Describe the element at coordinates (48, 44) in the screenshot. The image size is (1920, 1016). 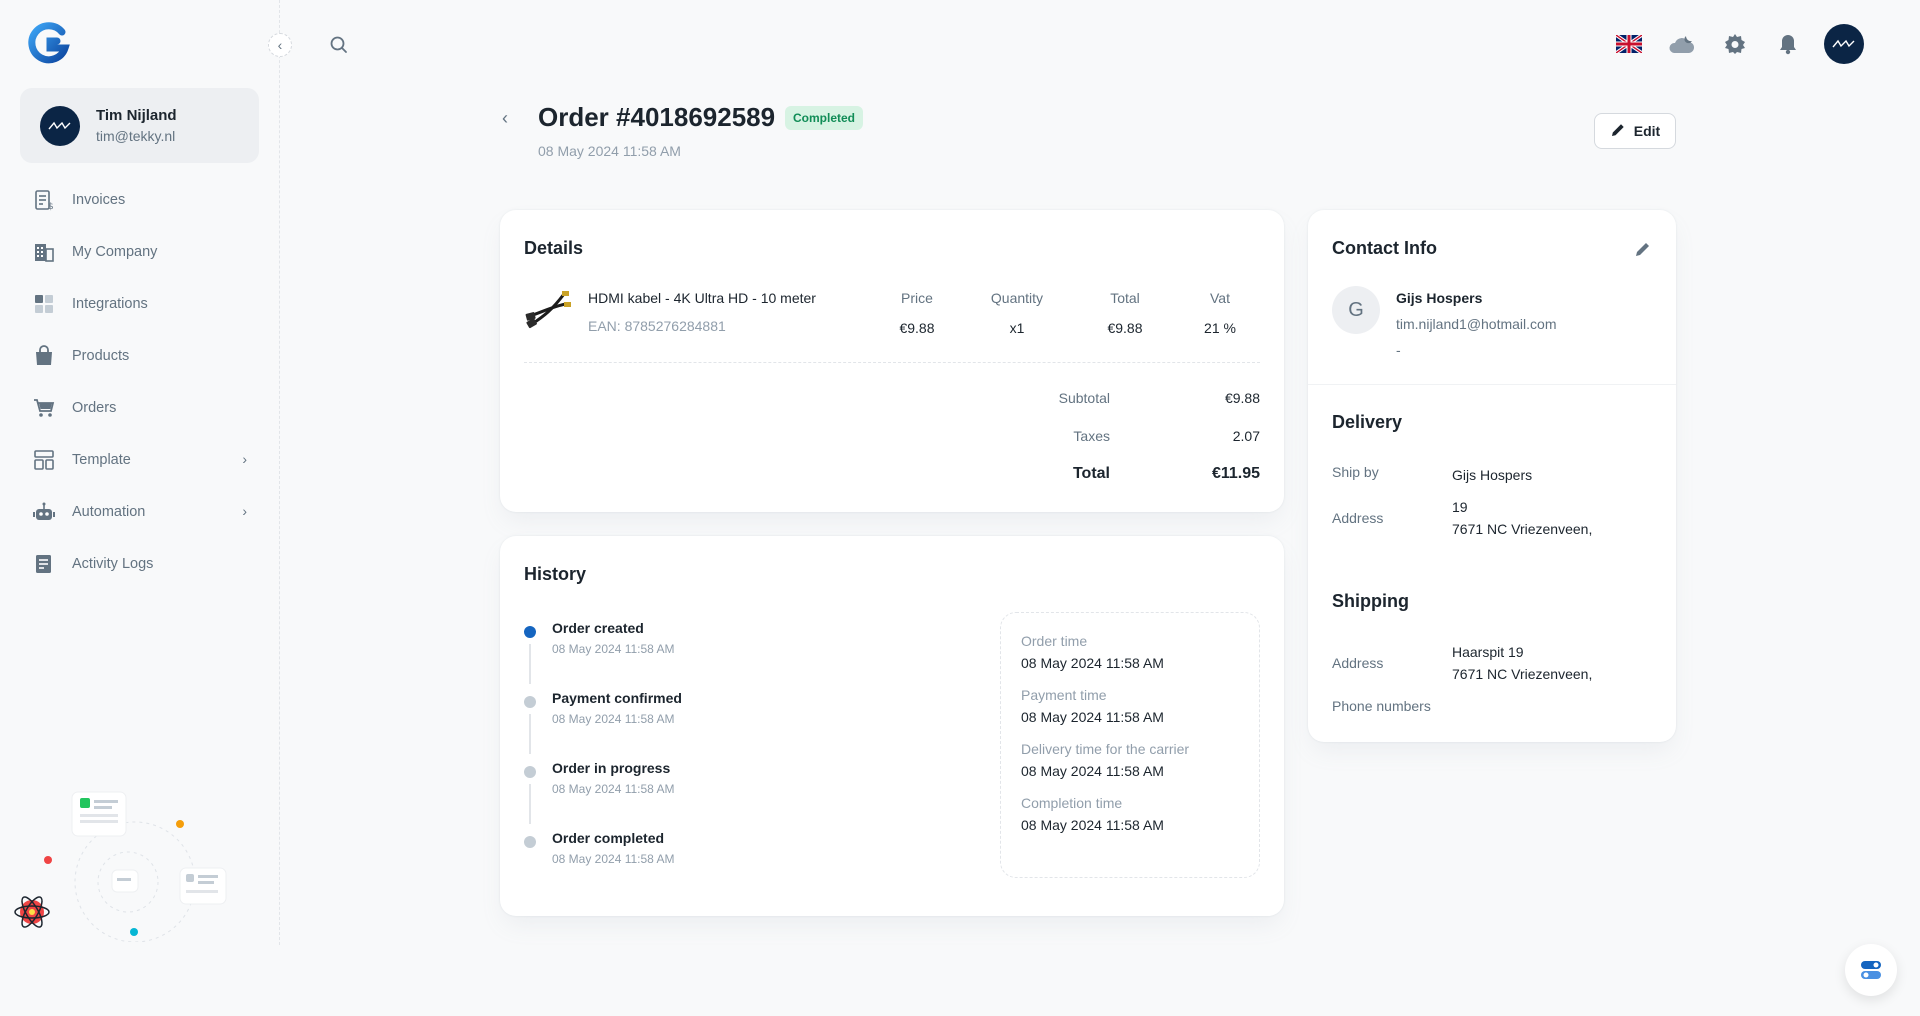
I see `app-logo` at that location.